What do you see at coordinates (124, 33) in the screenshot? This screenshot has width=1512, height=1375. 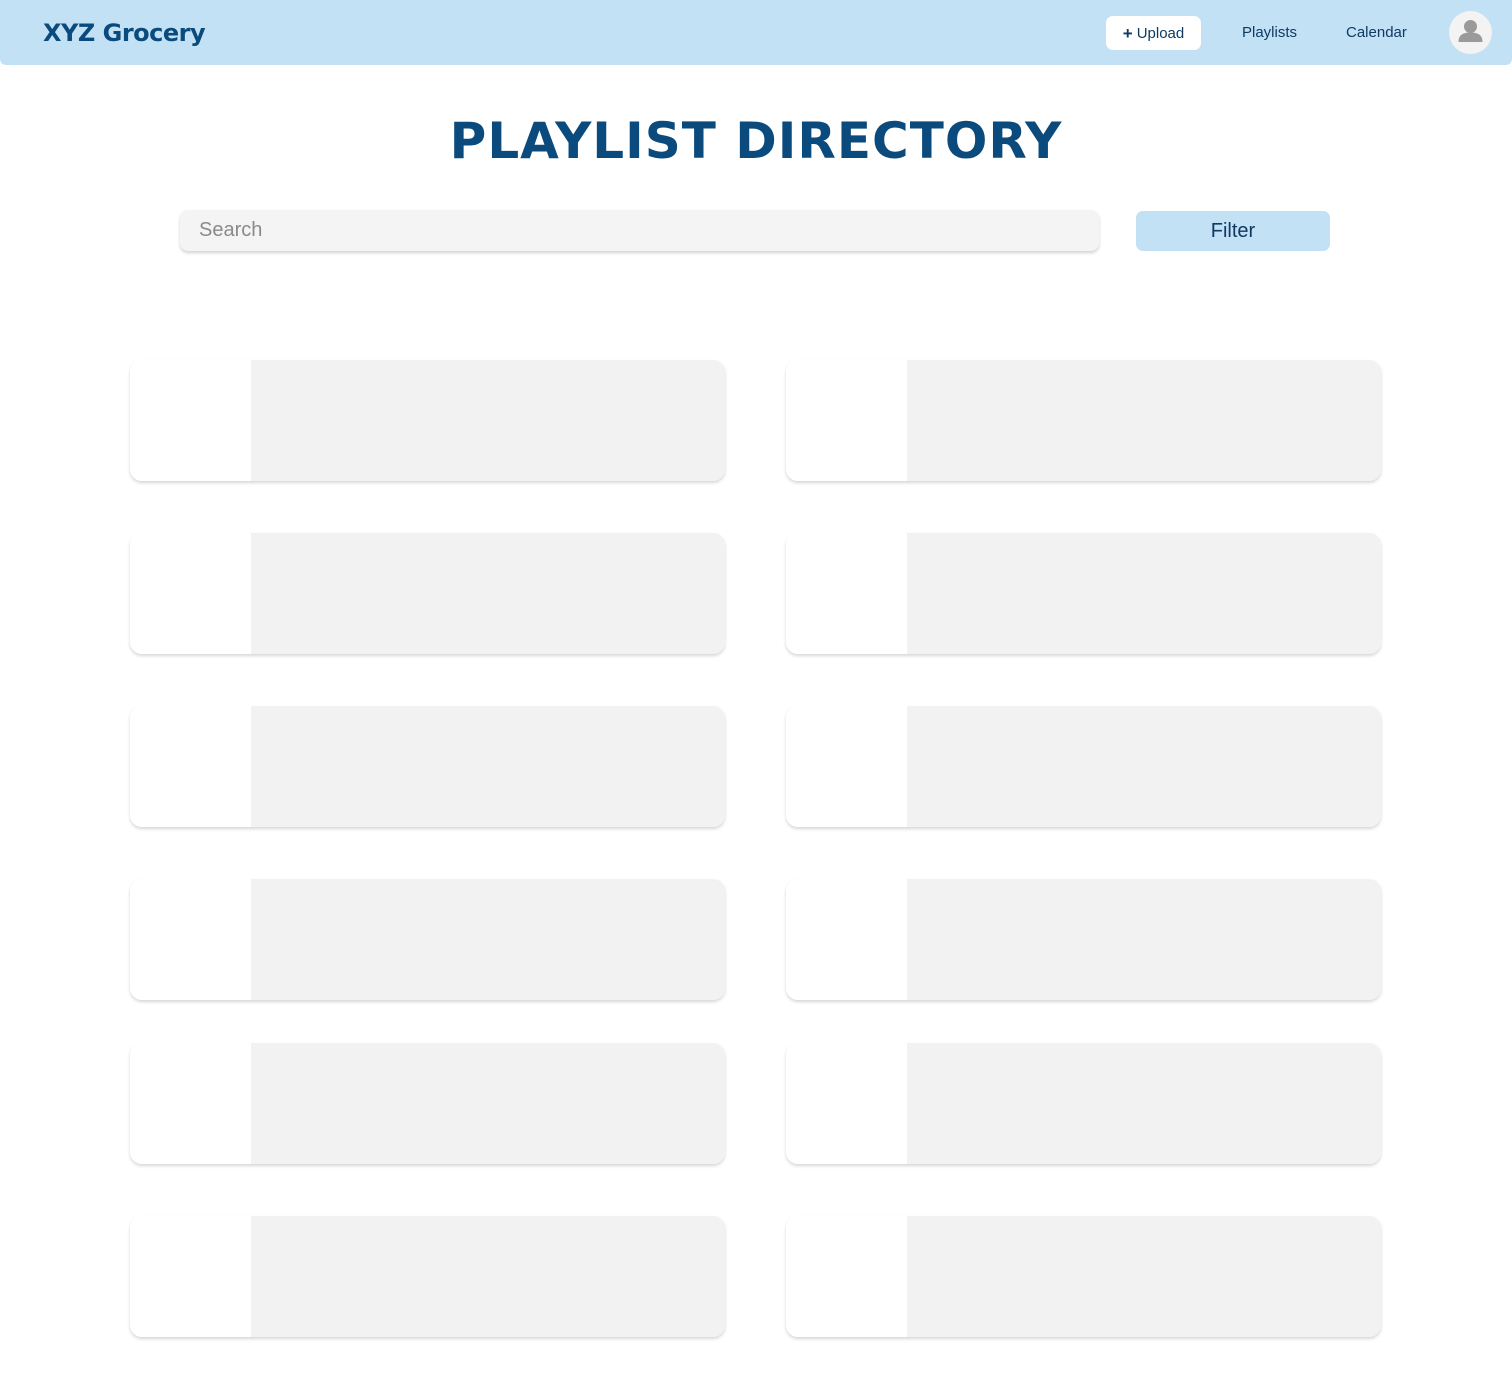 I see `brand-logo: XYZ Grocery` at bounding box center [124, 33].